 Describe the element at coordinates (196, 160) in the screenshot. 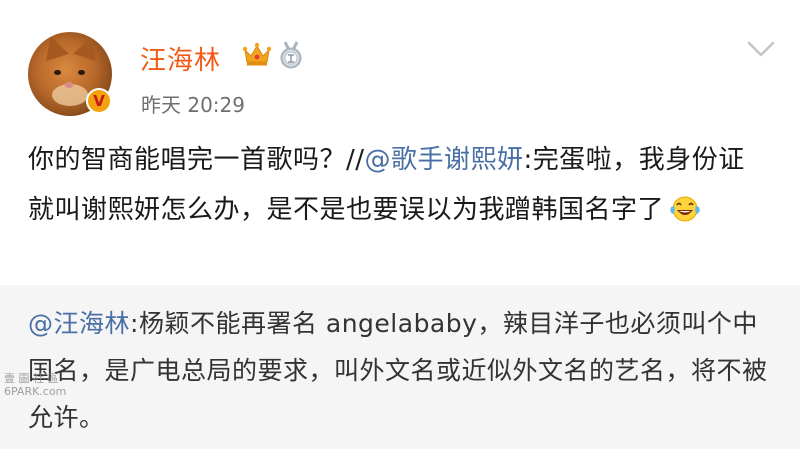

I see `post-text-part: 你的智商能唱完一首歌吗？//` at that location.